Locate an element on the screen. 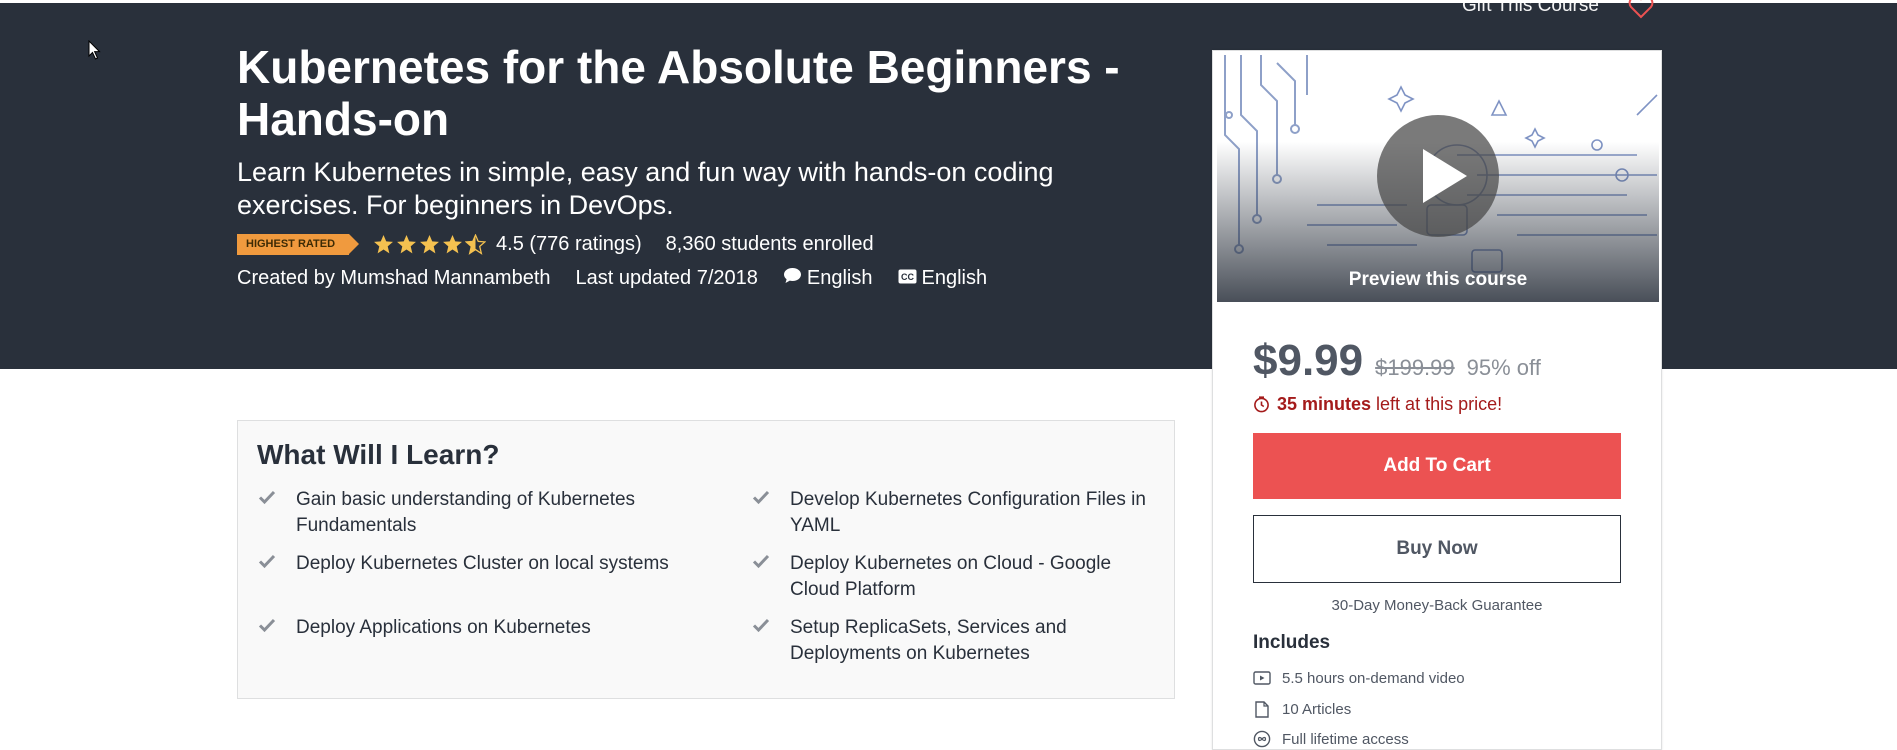 The image size is (1897, 750). add-to-cart-button: Add To Cart is located at coordinates (1437, 466).